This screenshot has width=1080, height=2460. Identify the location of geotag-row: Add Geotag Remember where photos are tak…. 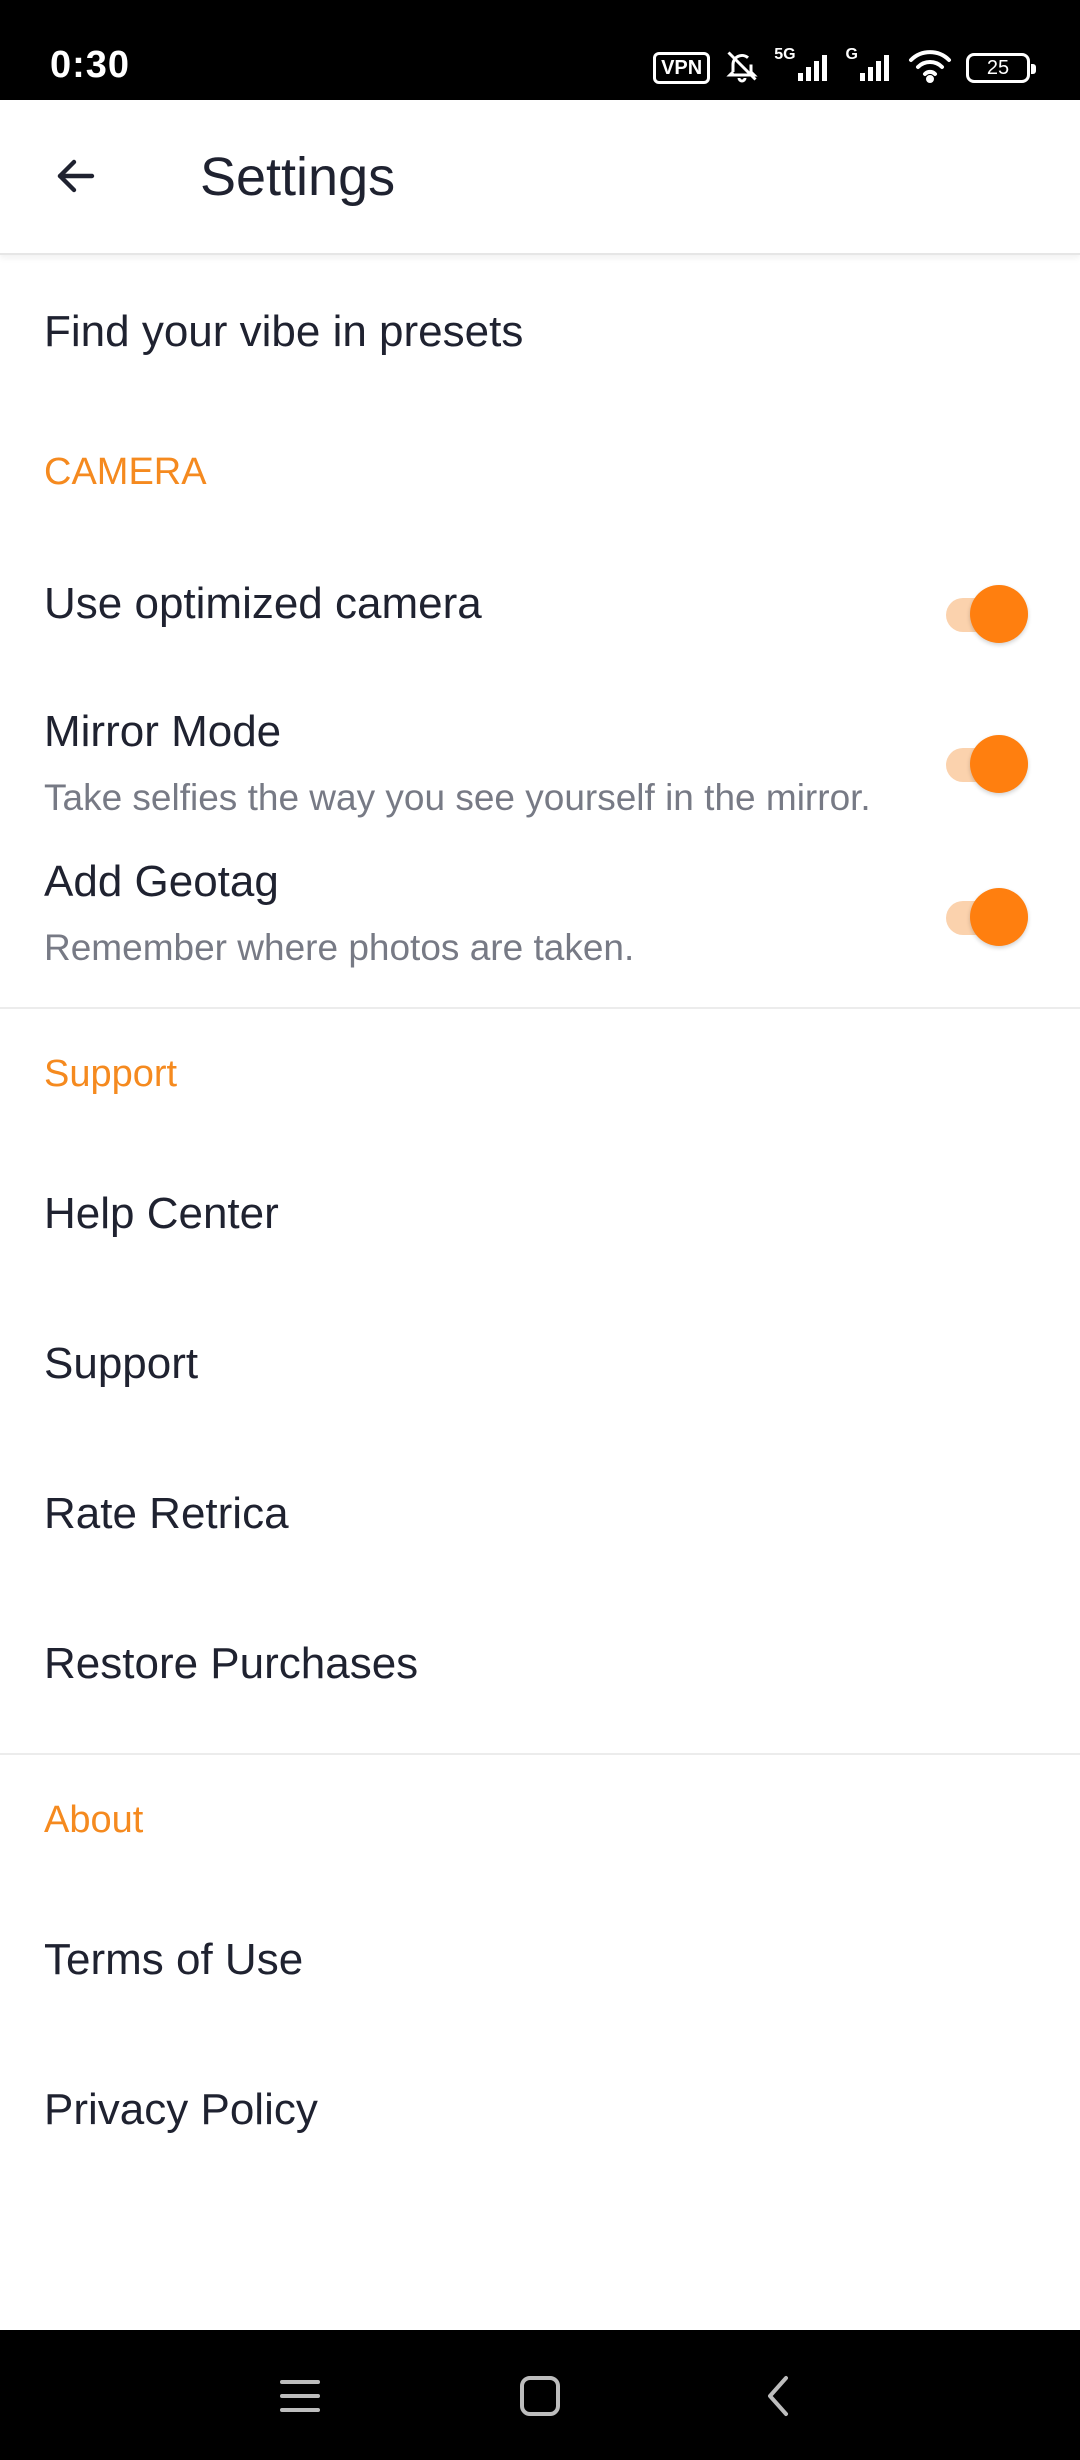
(540, 922).